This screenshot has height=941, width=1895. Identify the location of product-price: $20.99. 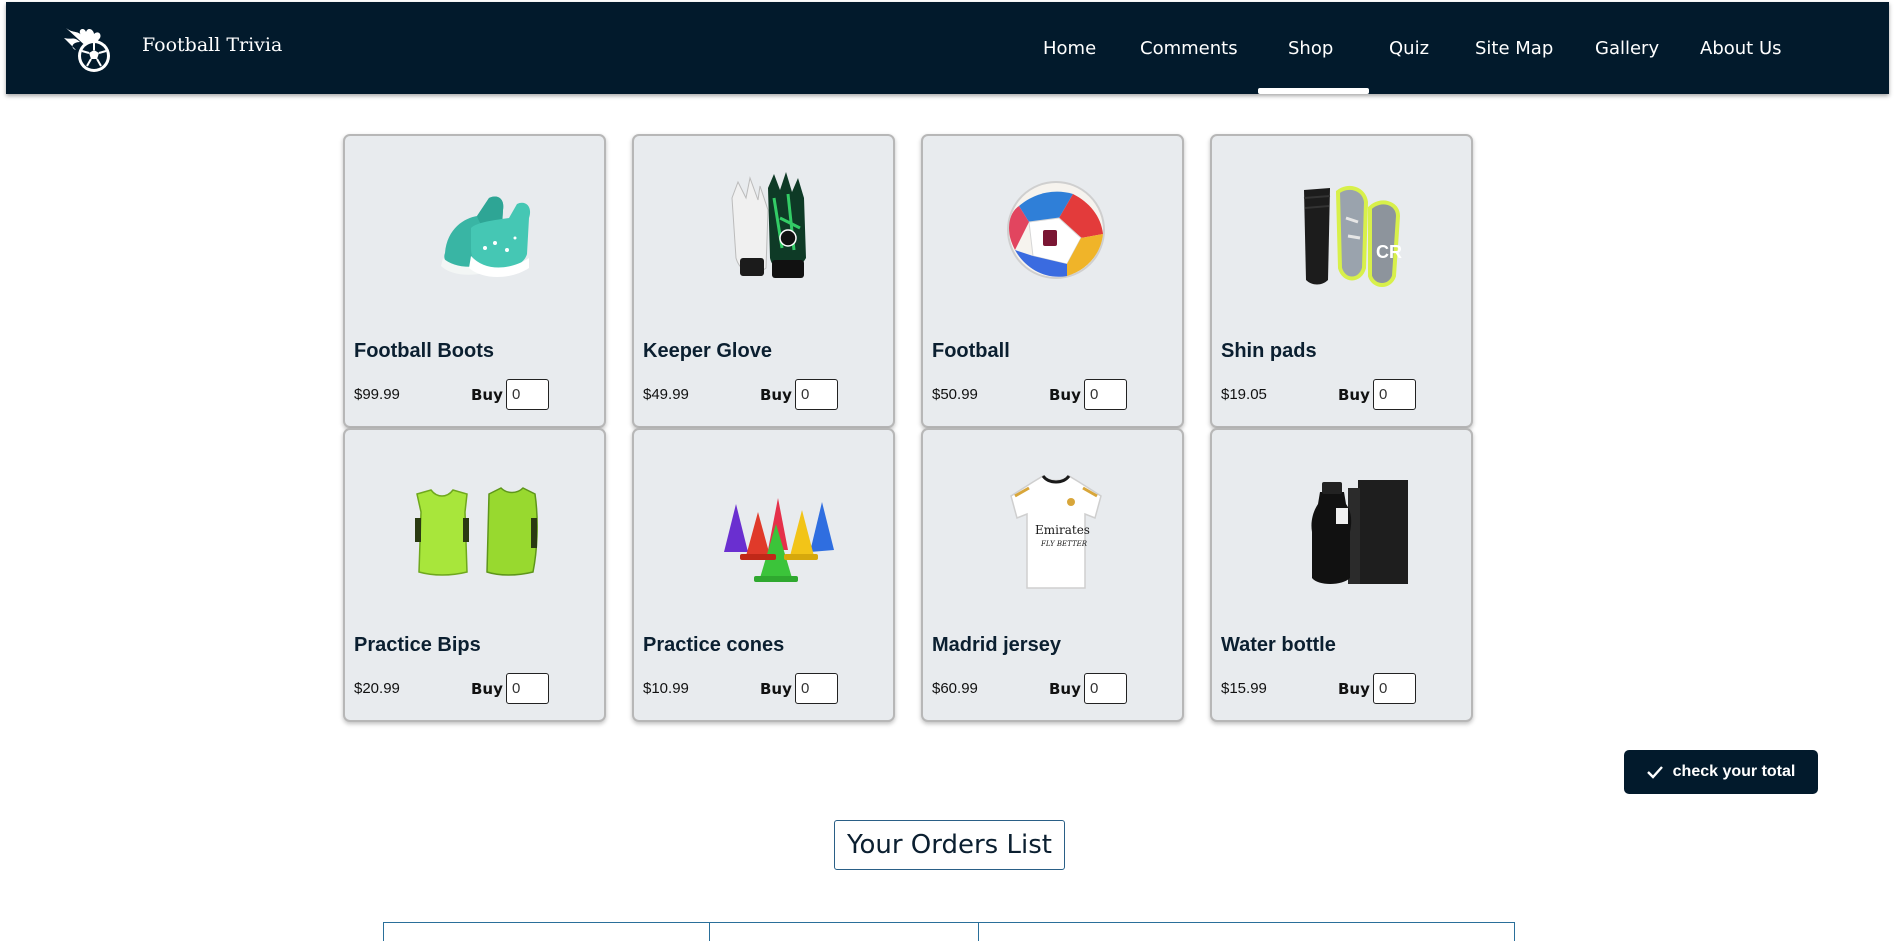
(377, 688).